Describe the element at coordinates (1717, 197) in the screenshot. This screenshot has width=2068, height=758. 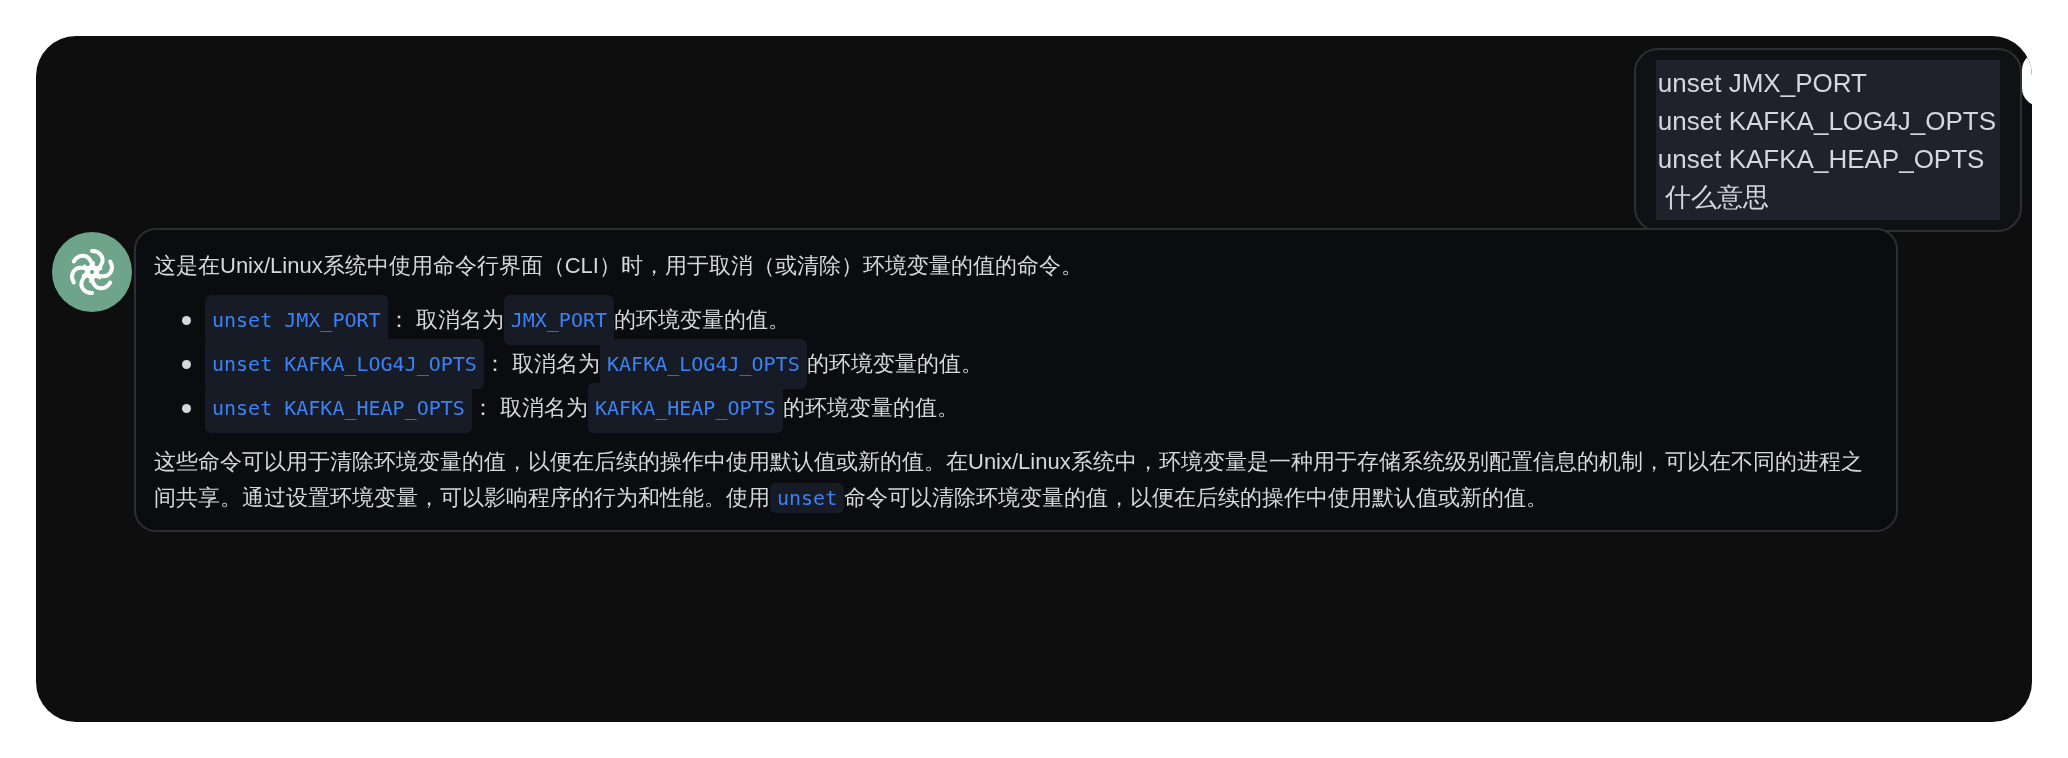
I see `user-message-line: 什么意思` at that location.